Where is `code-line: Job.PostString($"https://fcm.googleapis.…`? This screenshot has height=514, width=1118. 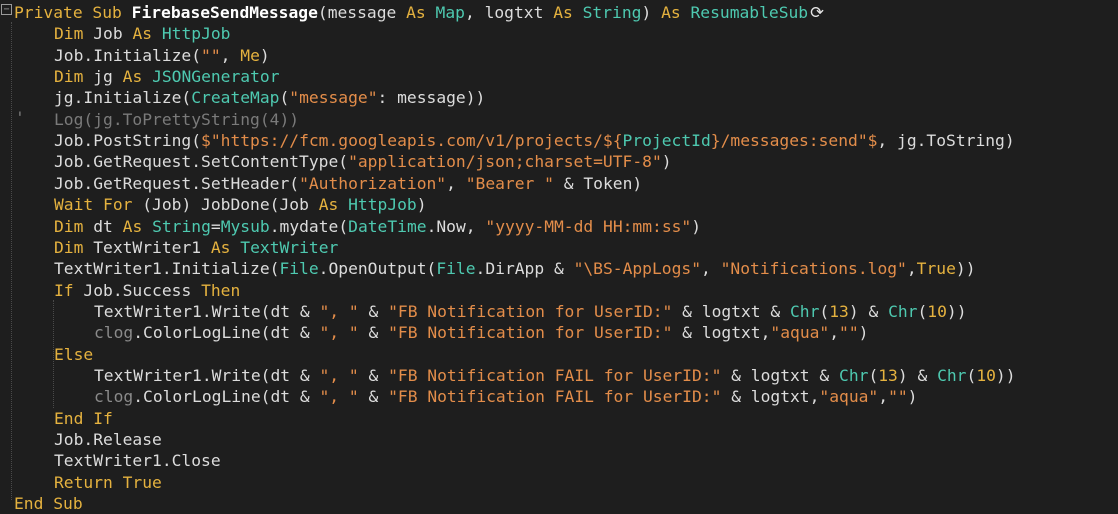 code-line: Job.PostString($"https://fcm.googleapis.… is located at coordinates (534, 140).